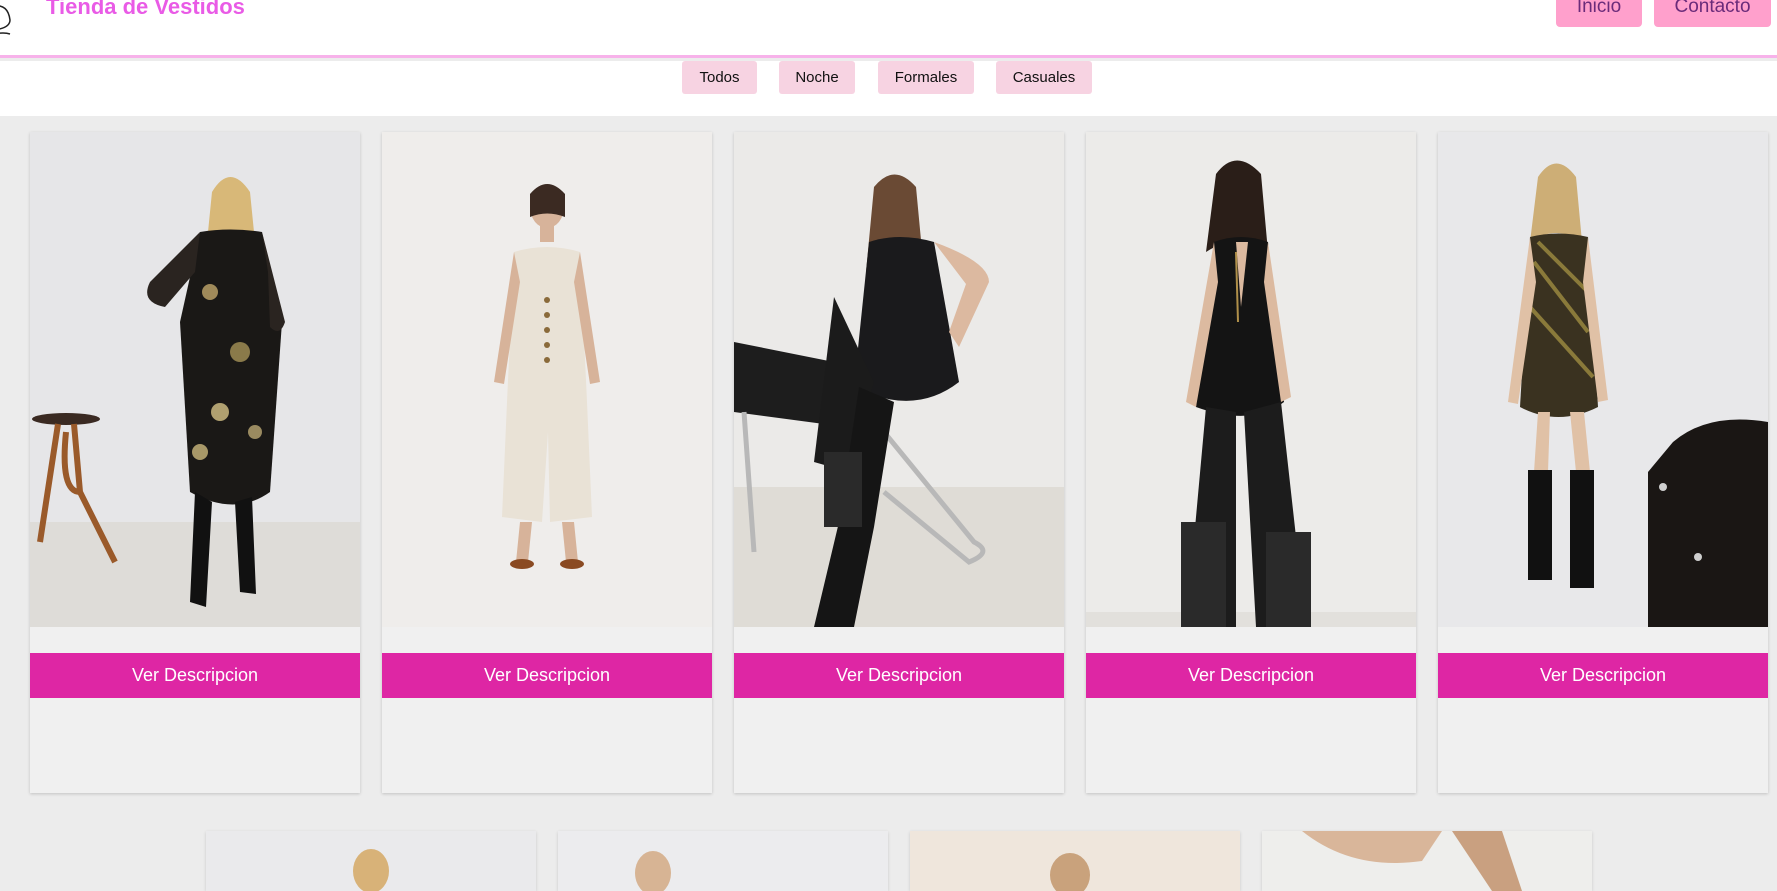 Image resolution: width=1777 pixels, height=891 pixels. Describe the element at coordinates (926, 77) in the screenshot. I see `filter-formales-button: Formales` at that location.